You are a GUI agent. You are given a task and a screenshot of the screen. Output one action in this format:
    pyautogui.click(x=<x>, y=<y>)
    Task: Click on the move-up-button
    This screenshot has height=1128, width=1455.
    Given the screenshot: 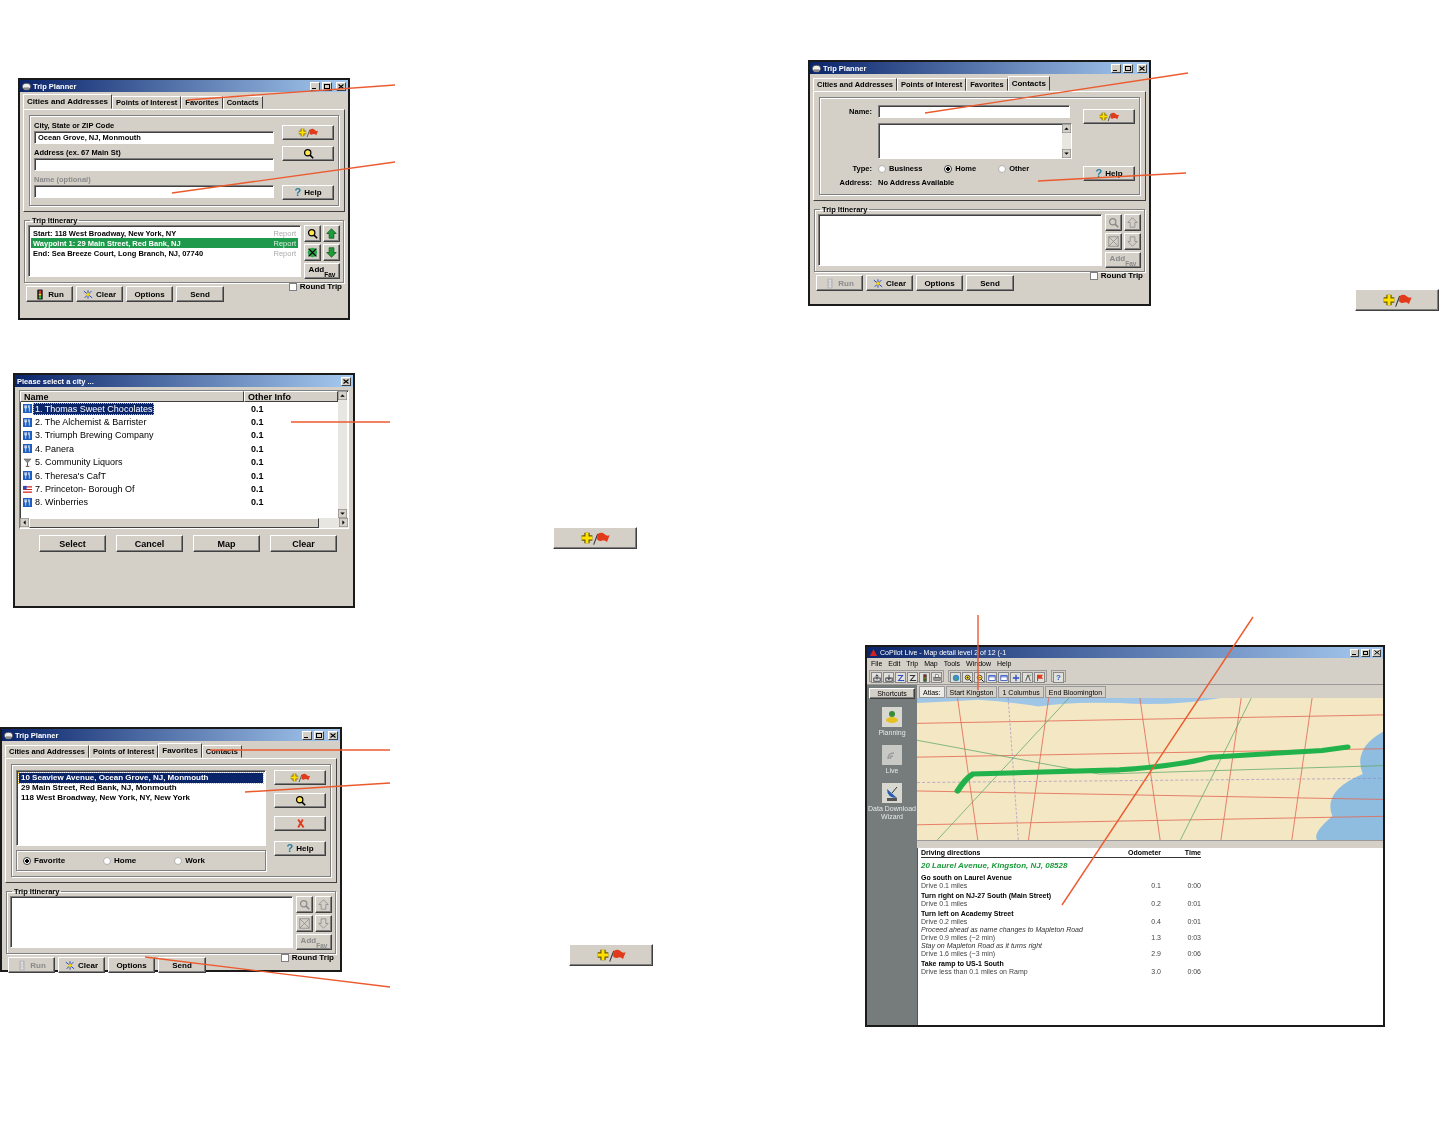 What is the action you would take?
    pyautogui.click(x=331, y=233)
    